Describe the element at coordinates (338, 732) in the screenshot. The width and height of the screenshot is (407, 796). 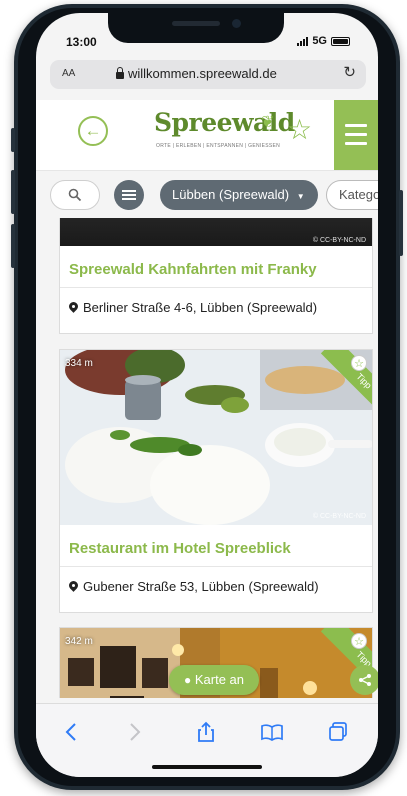
I see `tabs-icon` at that location.